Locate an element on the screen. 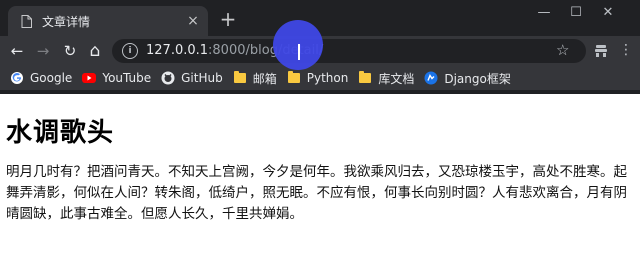 This screenshot has height=268, width=640. tab-strip: 文章详情 × + — ☐ ✕ is located at coordinates (320, 18).